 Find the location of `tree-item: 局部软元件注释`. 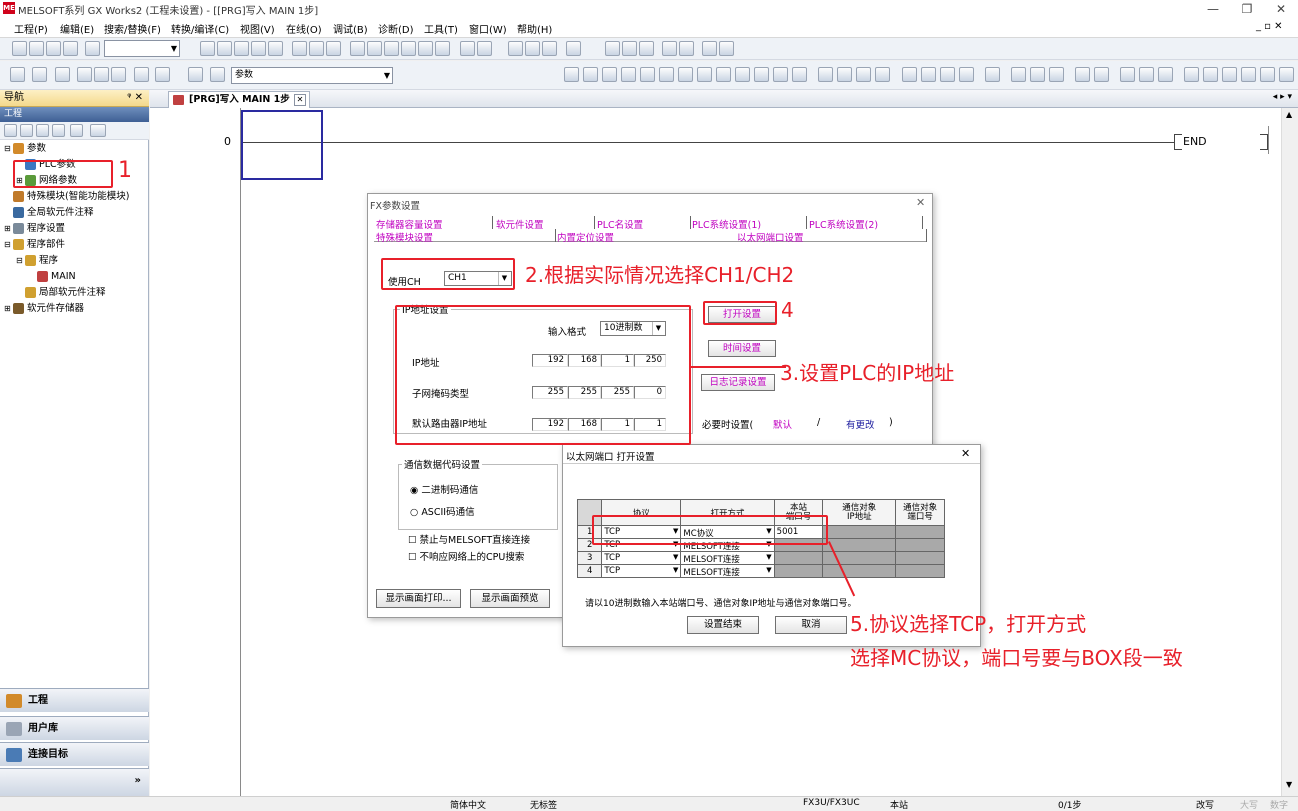

tree-item: 局部软元件注释 is located at coordinates (61, 293).